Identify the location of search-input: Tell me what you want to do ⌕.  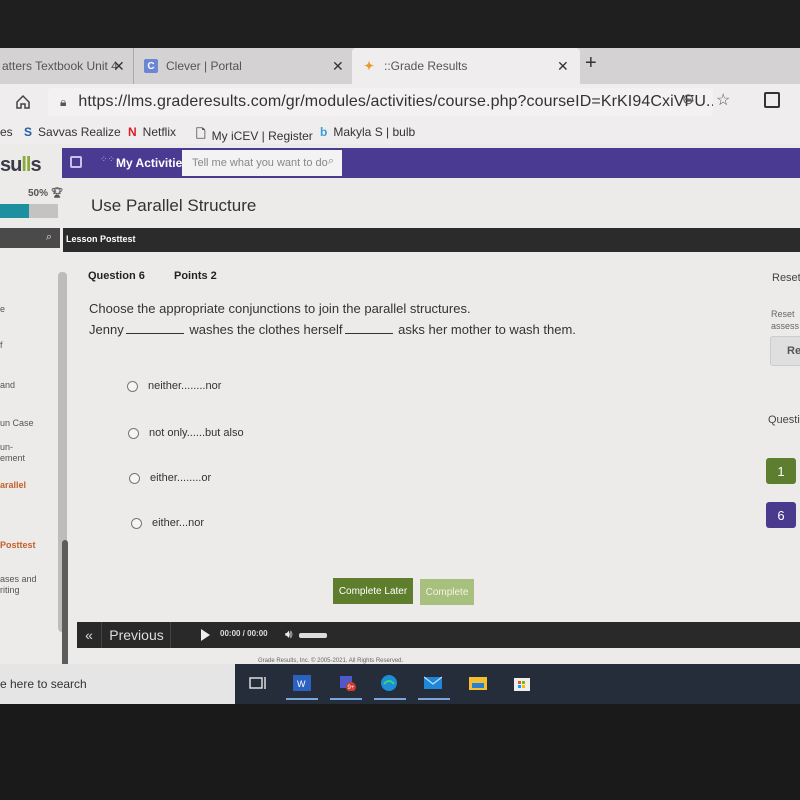
(262, 163).